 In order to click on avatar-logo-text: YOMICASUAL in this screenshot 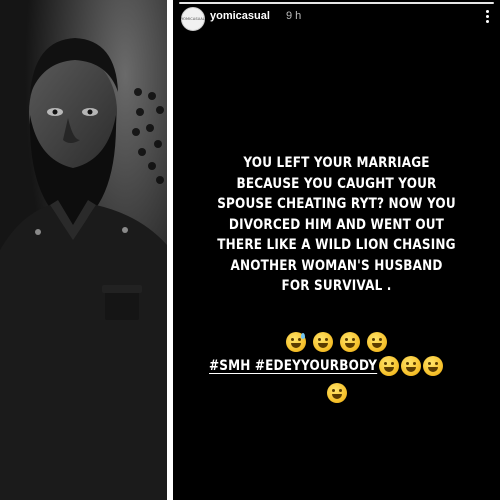, I will do `click(193, 19)`.